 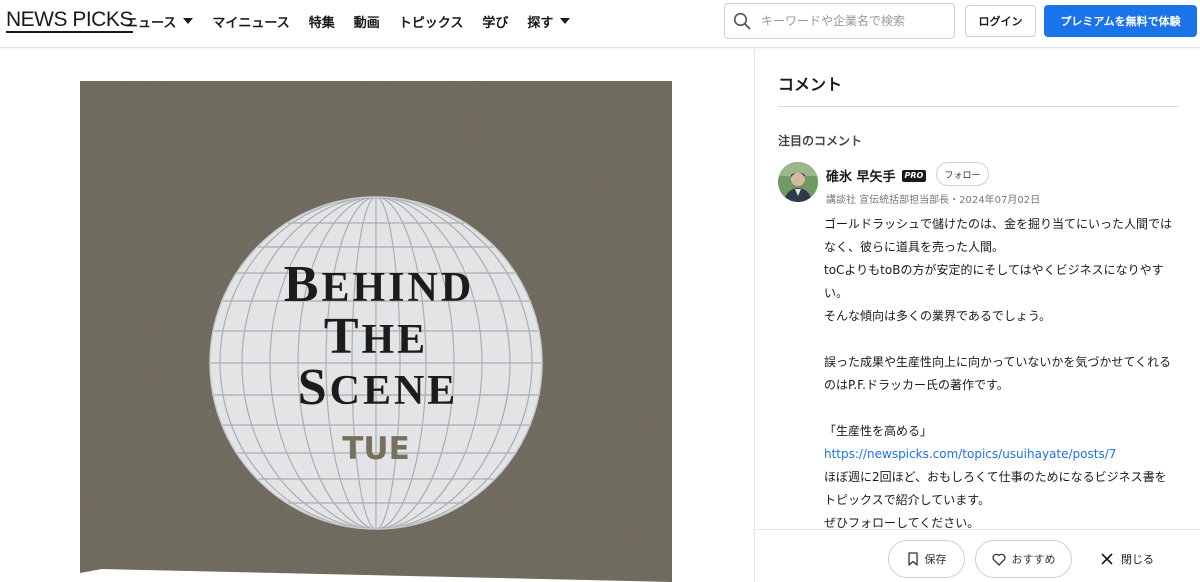 I want to click on comment-author: 碓氷 早矢手 PRO, so click(x=876, y=175).